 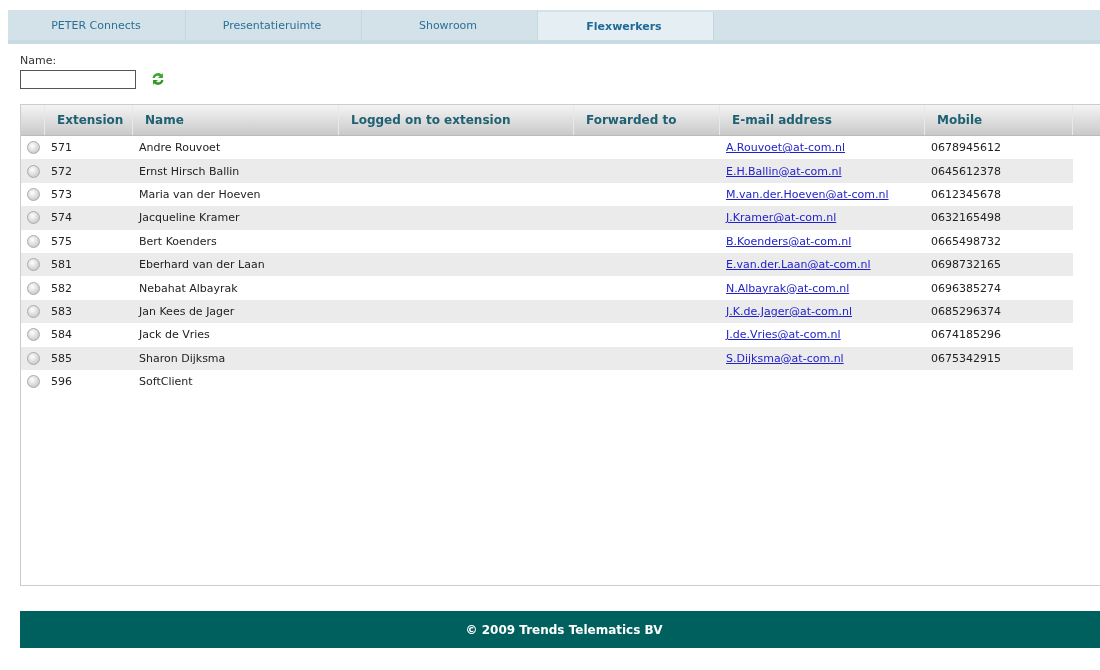 What do you see at coordinates (798, 265) in the screenshot?
I see `email-link: E.van.der.Laan@at-com.nl` at bounding box center [798, 265].